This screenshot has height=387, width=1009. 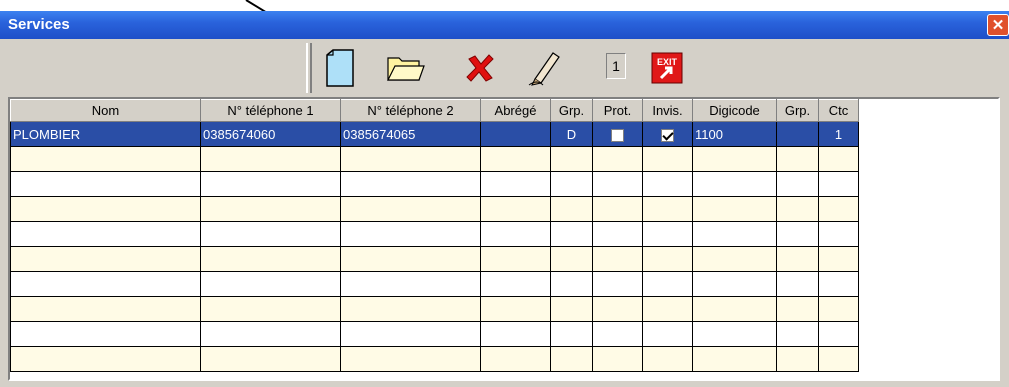 What do you see at coordinates (998, 25) in the screenshot?
I see `close-button: ✕` at bounding box center [998, 25].